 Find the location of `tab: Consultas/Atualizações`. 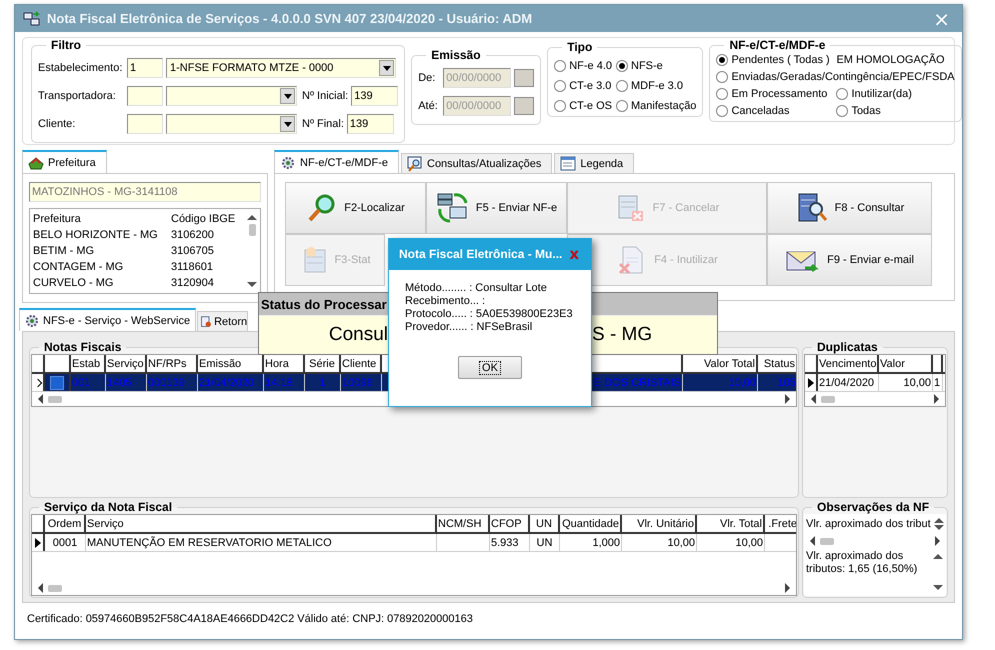

tab: Consultas/Atualizações is located at coordinates (476, 163).